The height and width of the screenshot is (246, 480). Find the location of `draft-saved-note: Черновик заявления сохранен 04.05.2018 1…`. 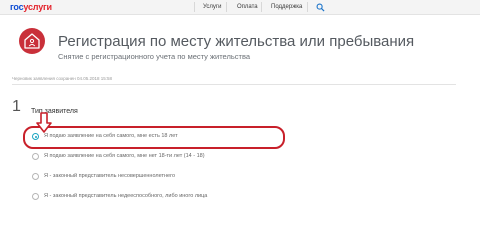

draft-saved-note: Черновик заявления сохранен 04.05.2018 1… is located at coordinates (62, 78).